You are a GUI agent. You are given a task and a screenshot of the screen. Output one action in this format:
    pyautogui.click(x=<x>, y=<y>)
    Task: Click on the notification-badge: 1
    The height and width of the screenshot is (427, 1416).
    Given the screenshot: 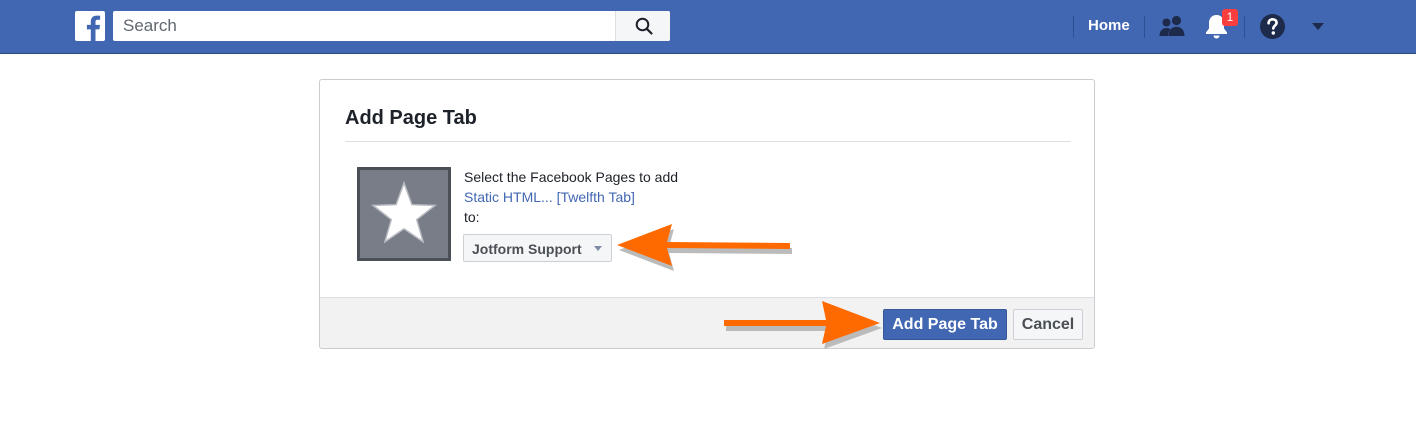 What is the action you would take?
    pyautogui.click(x=1230, y=17)
    